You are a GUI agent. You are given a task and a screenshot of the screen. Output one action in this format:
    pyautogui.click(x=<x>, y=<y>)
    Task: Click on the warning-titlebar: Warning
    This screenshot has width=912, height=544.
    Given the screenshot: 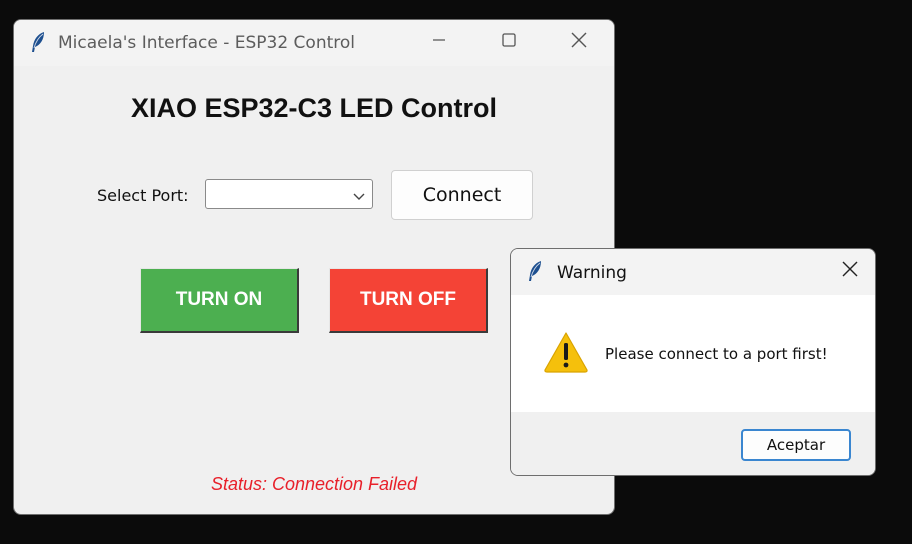 What is the action you would take?
    pyautogui.click(x=693, y=272)
    